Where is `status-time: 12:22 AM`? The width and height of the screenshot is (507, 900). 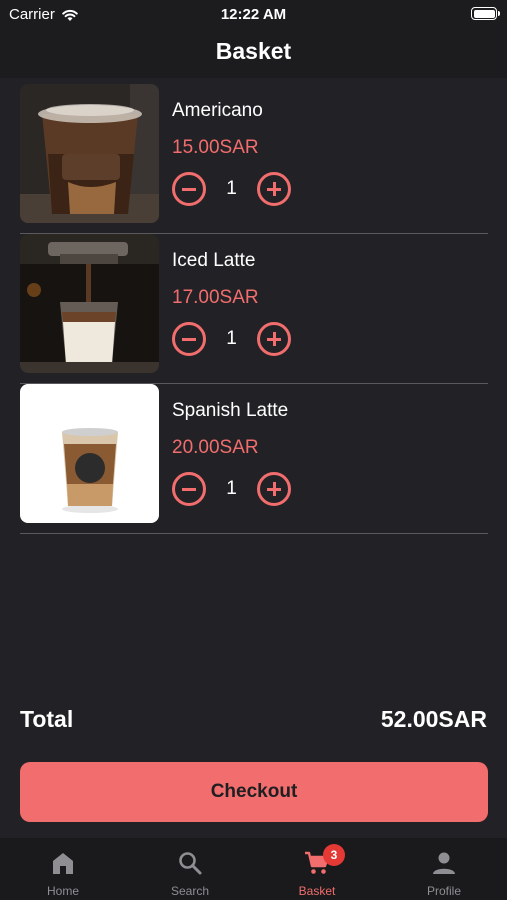 status-time: 12:22 AM is located at coordinates (253, 14).